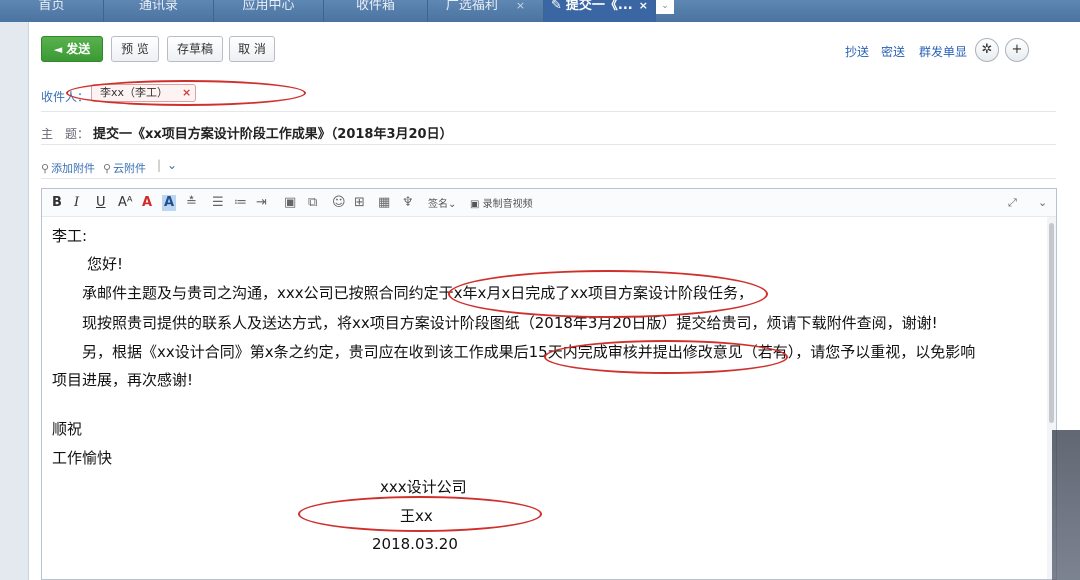 This screenshot has width=1080, height=580. I want to click on subject-label: 主 题：, so click(65, 134).